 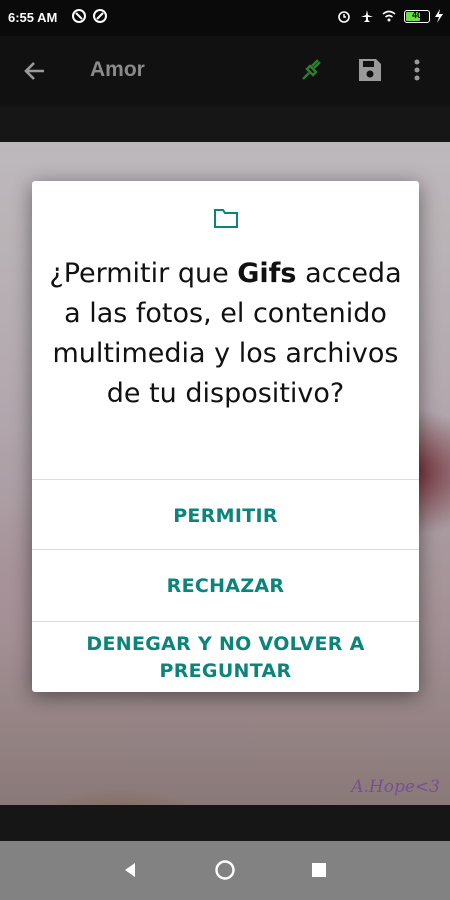 I want to click on back-icon, so click(x=130, y=870).